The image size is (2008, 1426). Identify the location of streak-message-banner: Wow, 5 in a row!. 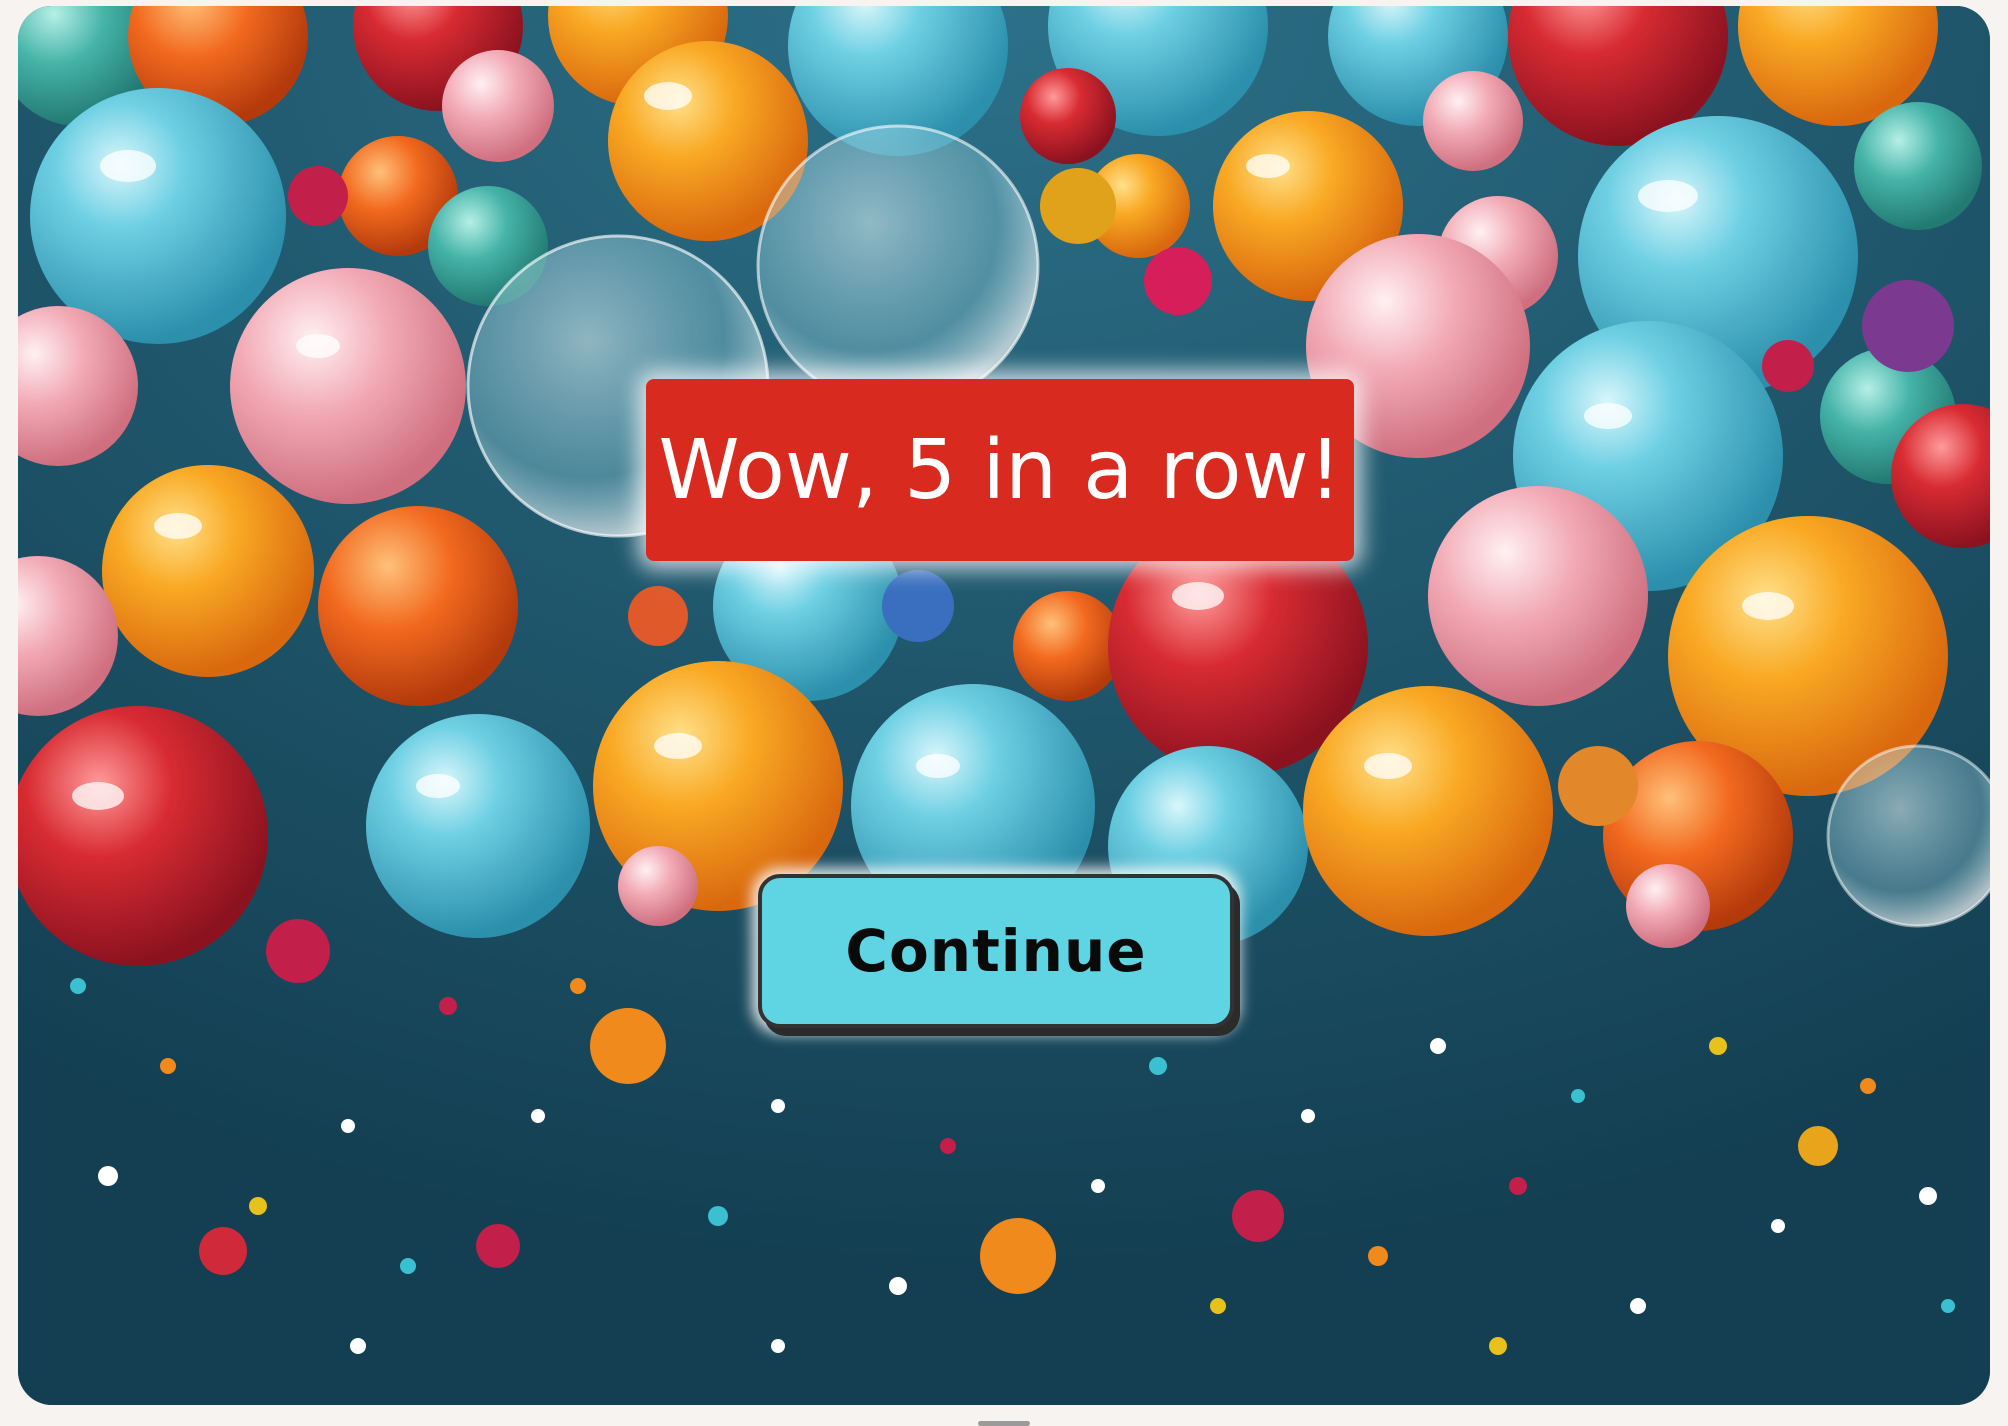
(1000, 470).